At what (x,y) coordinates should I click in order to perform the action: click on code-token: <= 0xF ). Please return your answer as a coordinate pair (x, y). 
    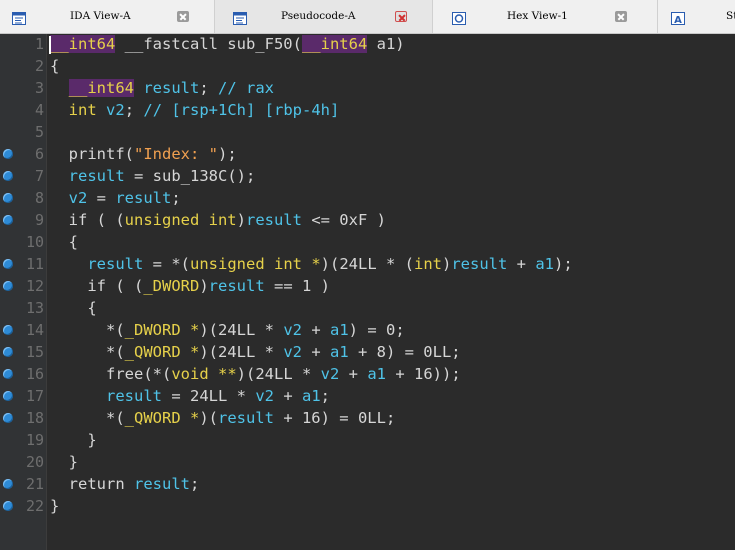
    Looking at the image, I should click on (343, 220).